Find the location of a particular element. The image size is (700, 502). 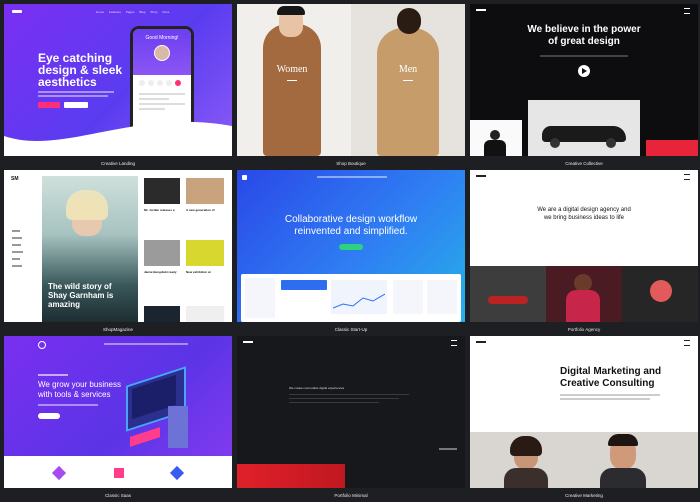

article-title: A new generation of is located at coordinates (206, 210).